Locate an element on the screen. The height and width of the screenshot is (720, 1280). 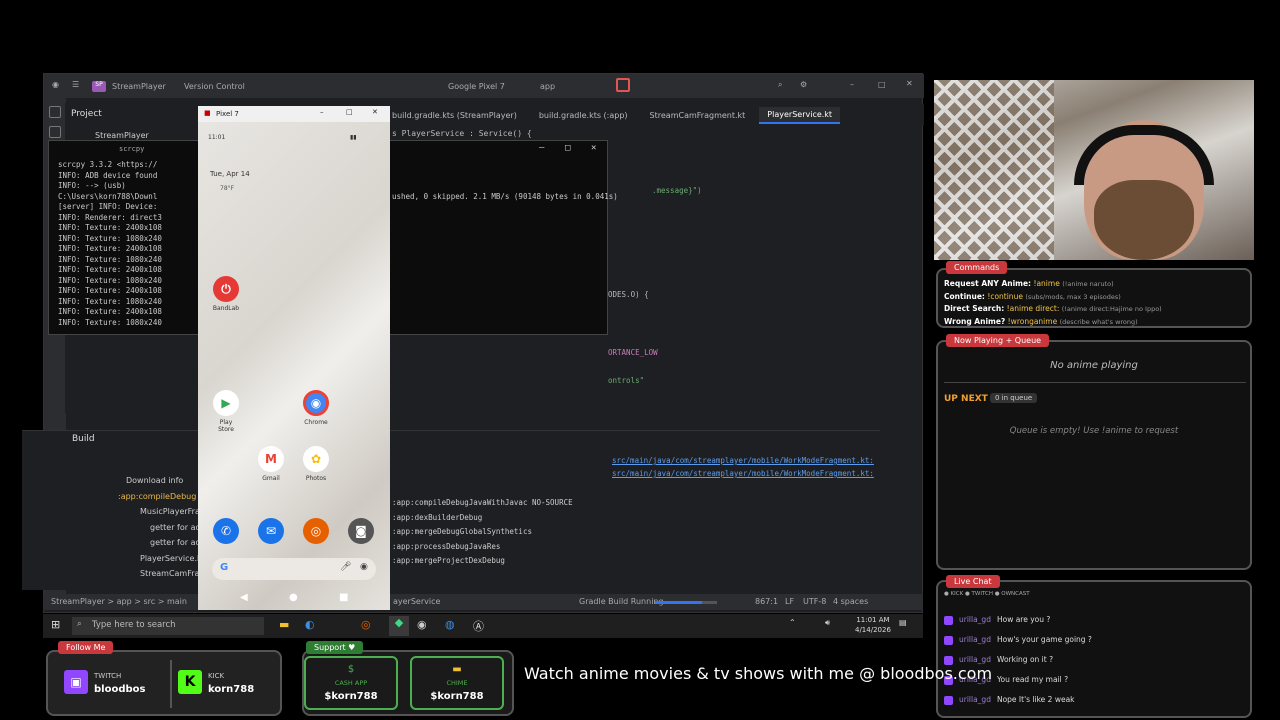
twitch-logo-icon: ▣ is located at coordinates (76, 682).